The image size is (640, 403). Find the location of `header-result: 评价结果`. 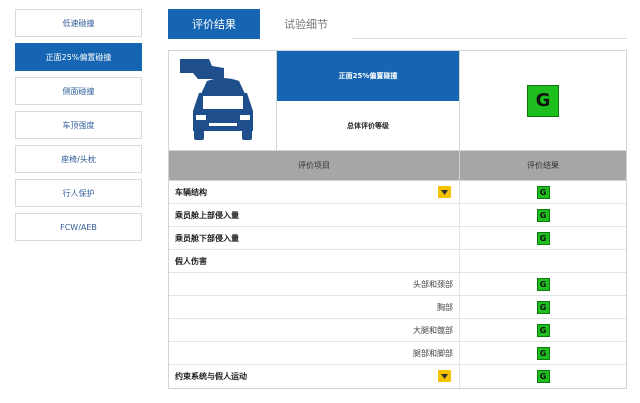

header-result: 评价结果 is located at coordinates (543, 165).